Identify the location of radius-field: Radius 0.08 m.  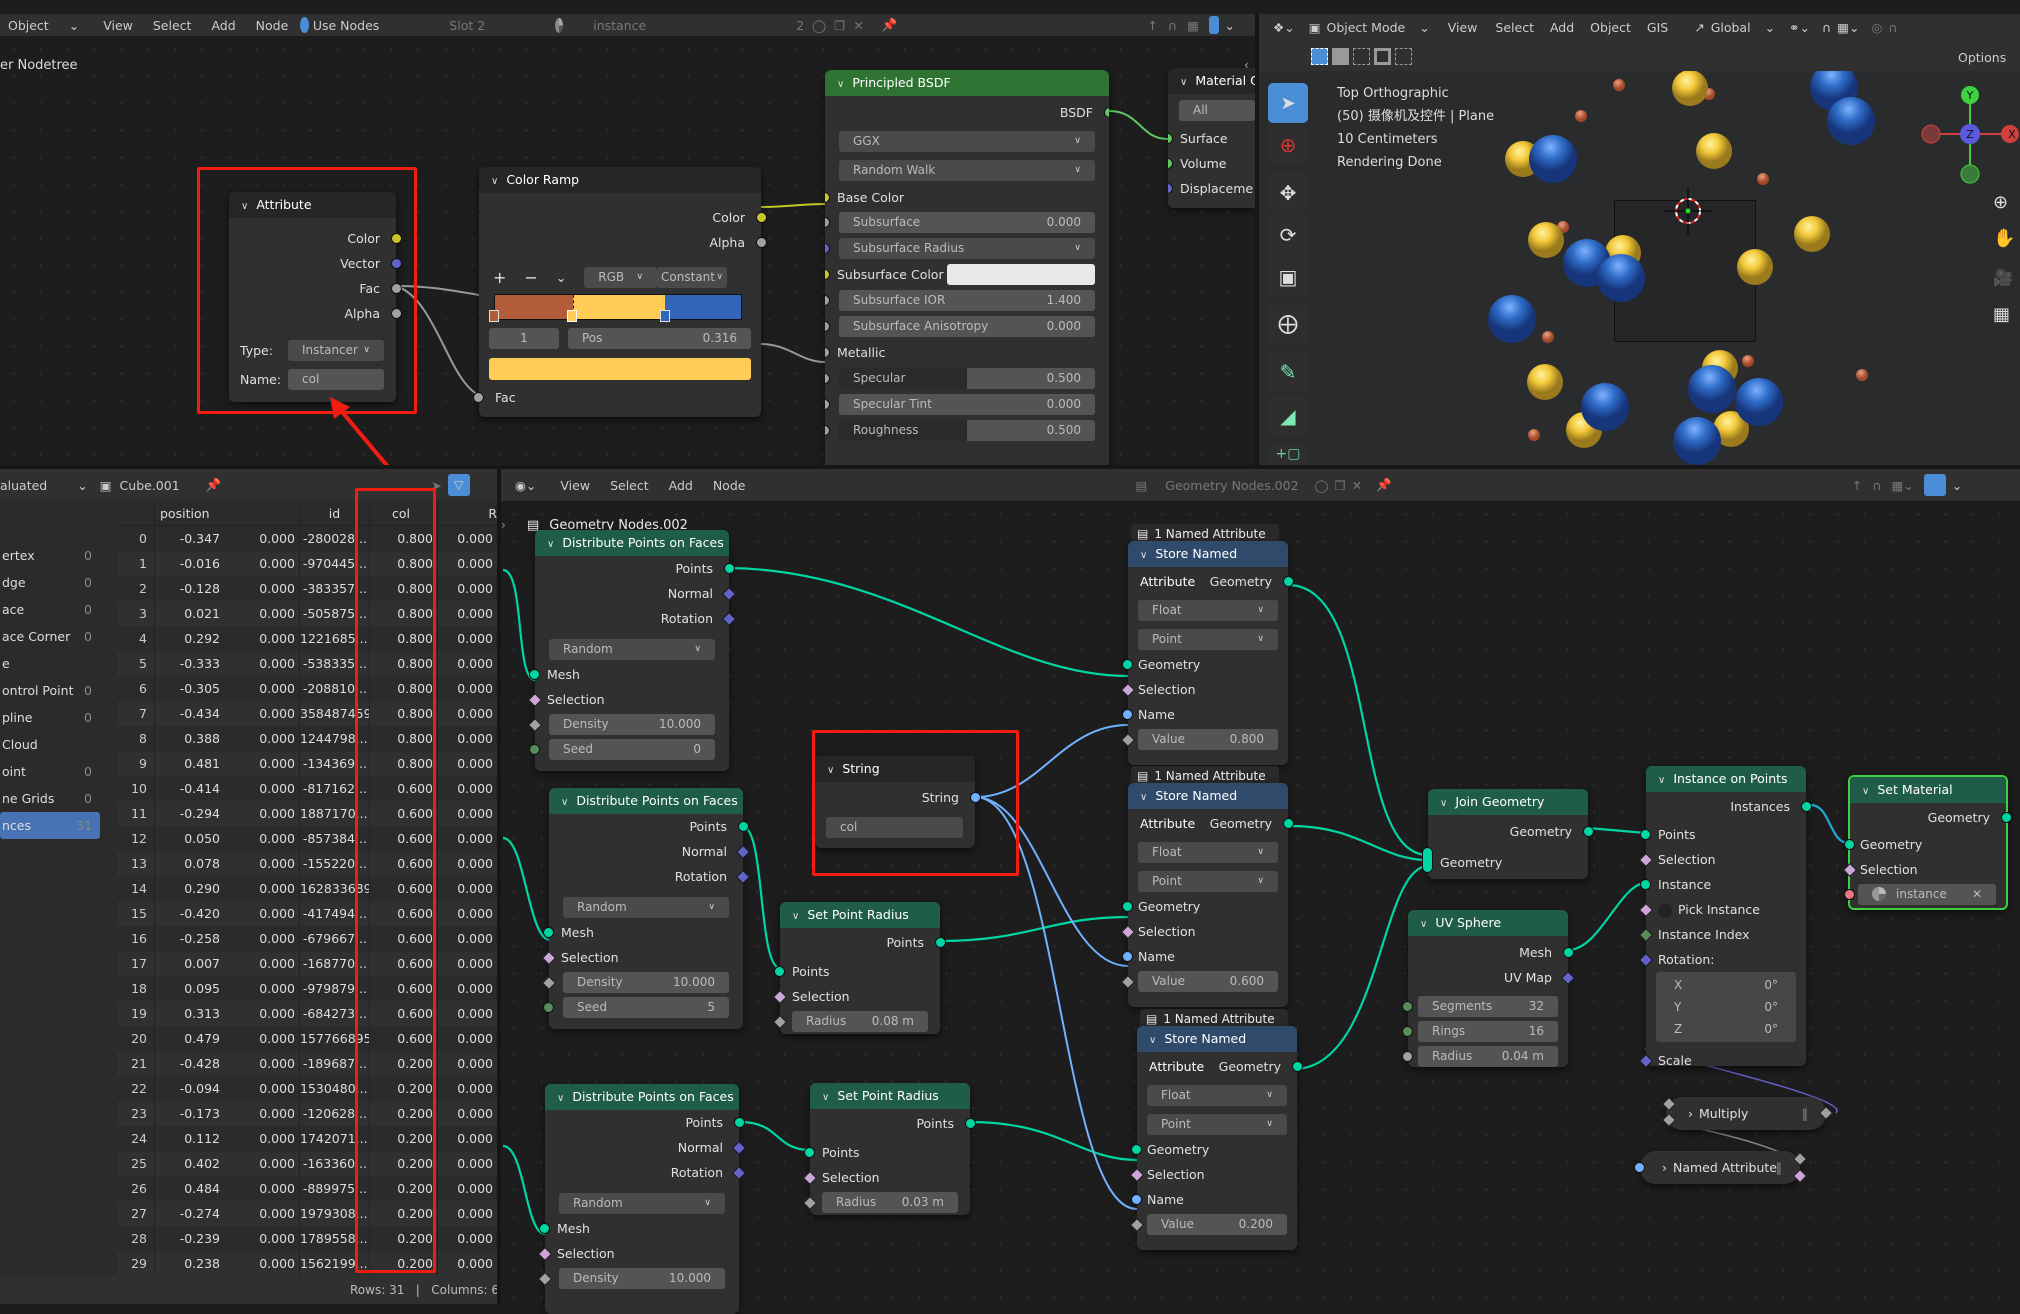
(860, 1021).